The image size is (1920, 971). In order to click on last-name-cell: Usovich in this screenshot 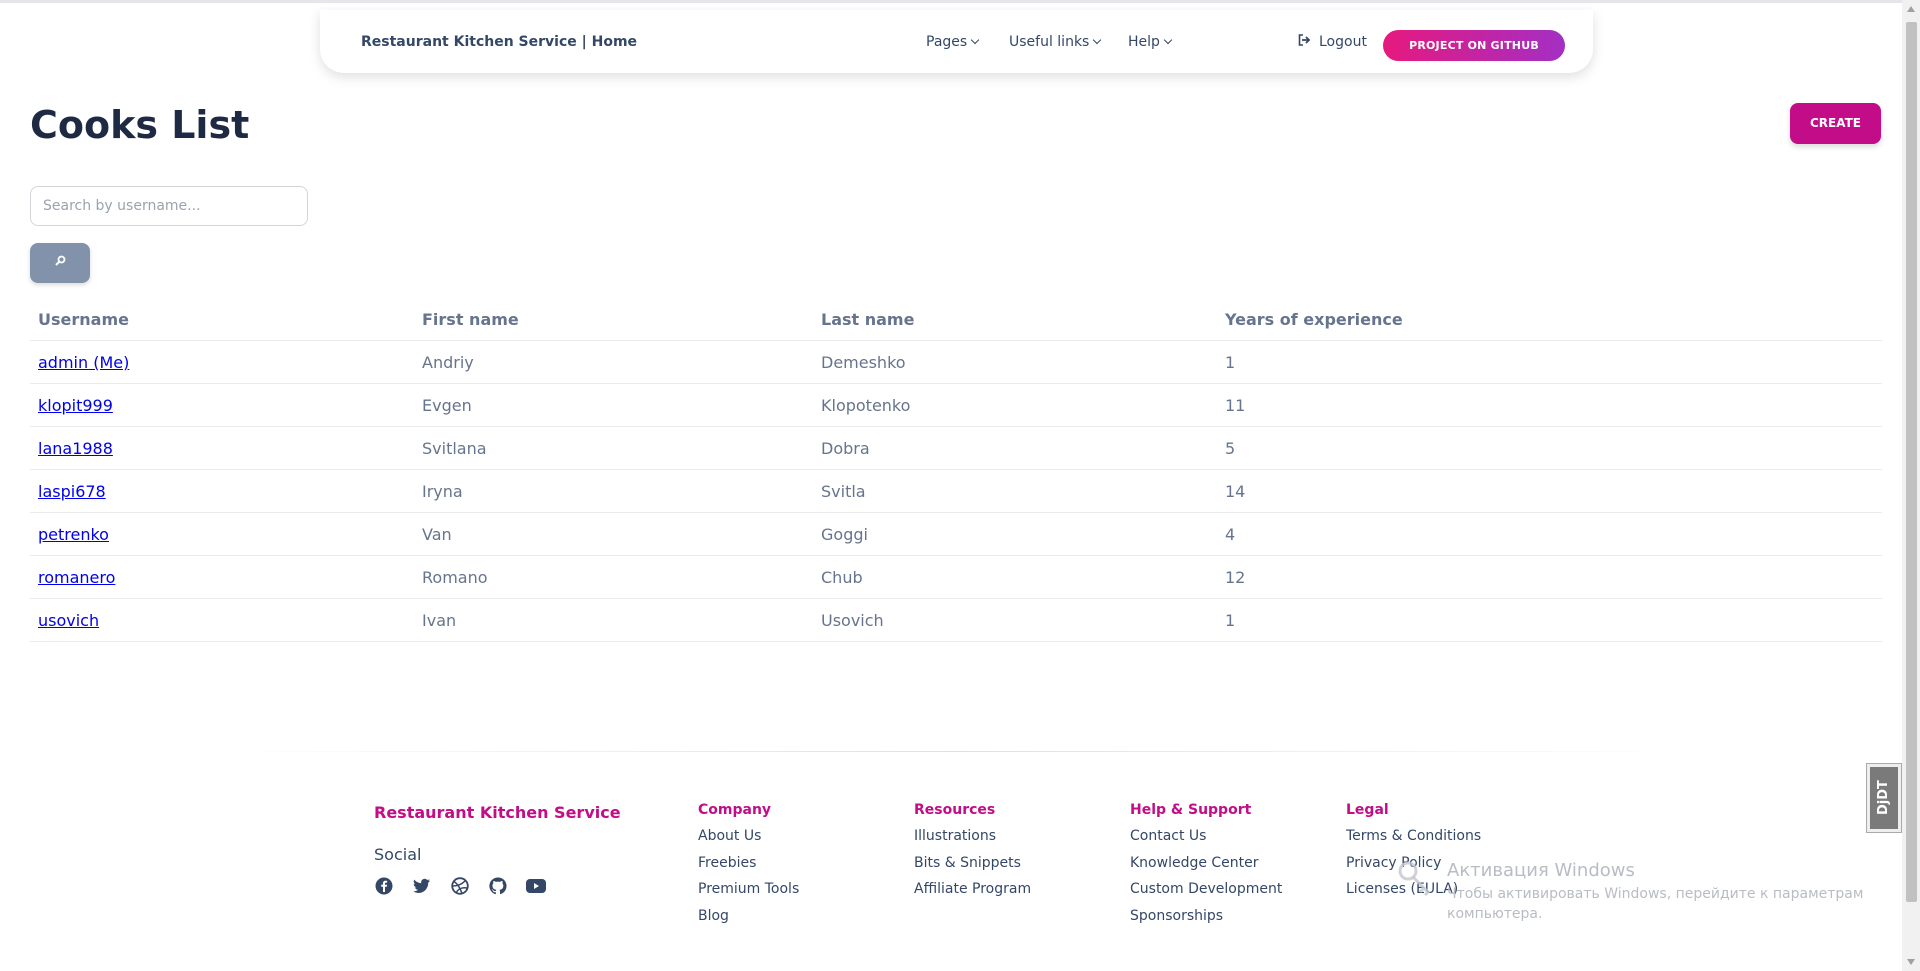, I will do `click(852, 620)`.